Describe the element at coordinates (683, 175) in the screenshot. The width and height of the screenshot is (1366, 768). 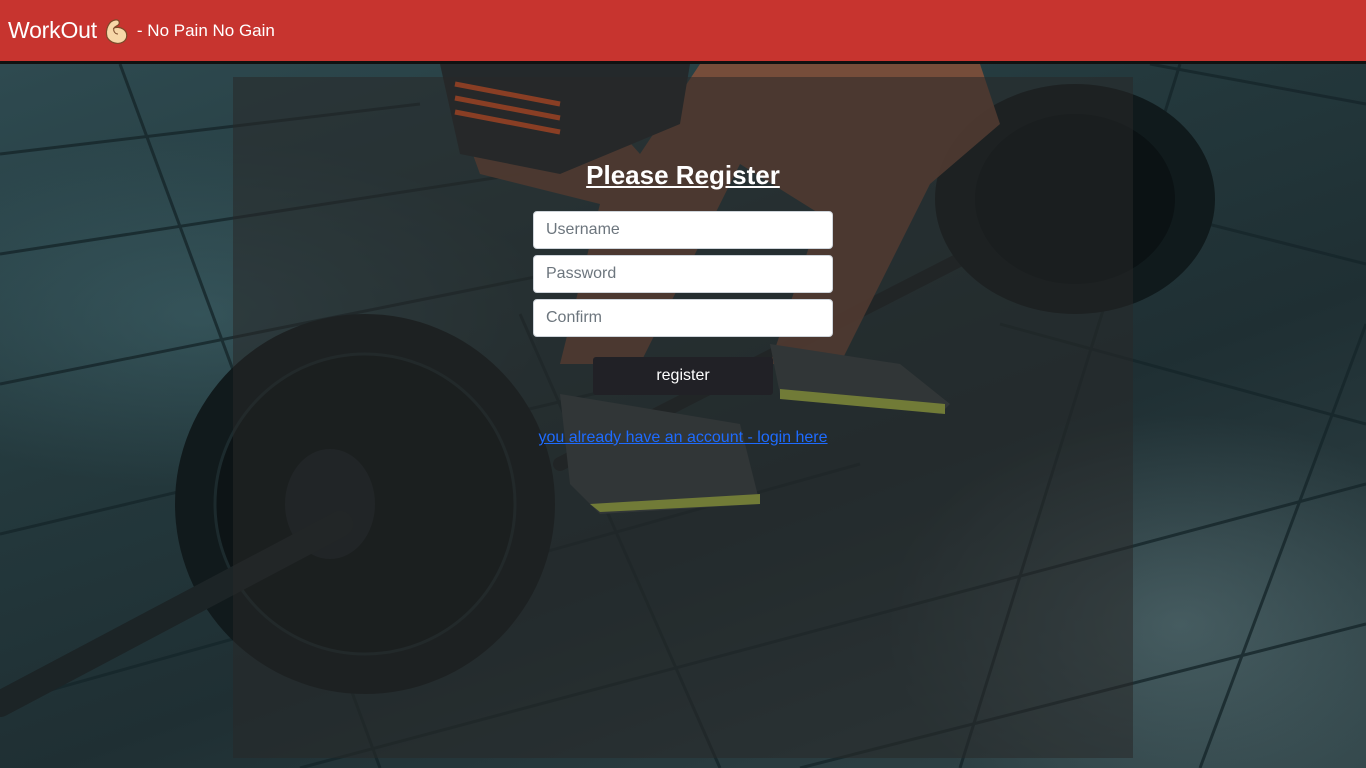
I see `page-title: Please Register` at that location.